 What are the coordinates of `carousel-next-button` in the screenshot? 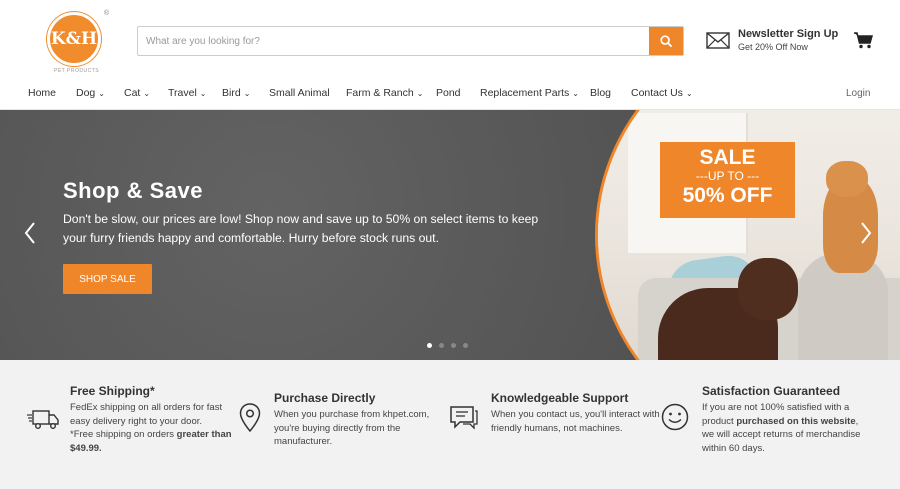 It's located at (866, 235).